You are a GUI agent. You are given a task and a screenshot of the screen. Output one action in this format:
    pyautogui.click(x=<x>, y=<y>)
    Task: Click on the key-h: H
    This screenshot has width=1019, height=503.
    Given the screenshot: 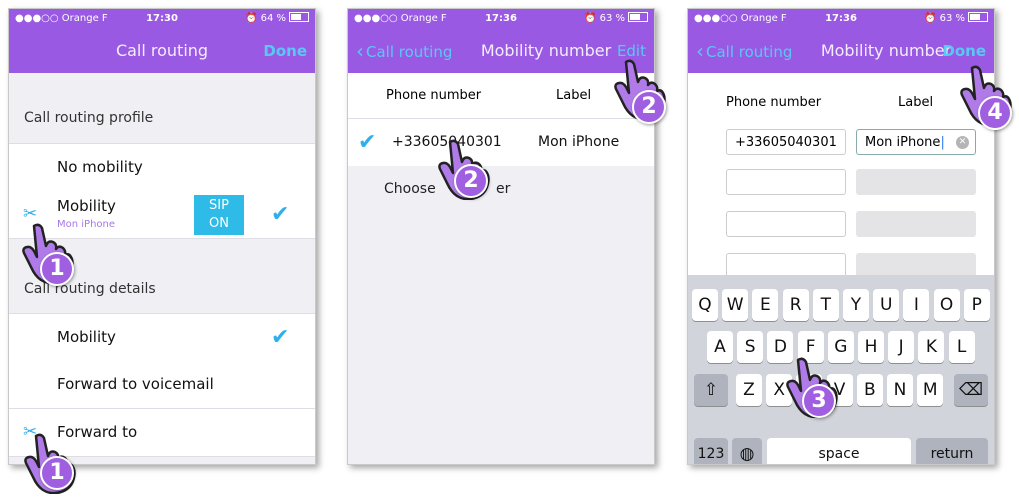 What is the action you would take?
    pyautogui.click(x=871, y=347)
    